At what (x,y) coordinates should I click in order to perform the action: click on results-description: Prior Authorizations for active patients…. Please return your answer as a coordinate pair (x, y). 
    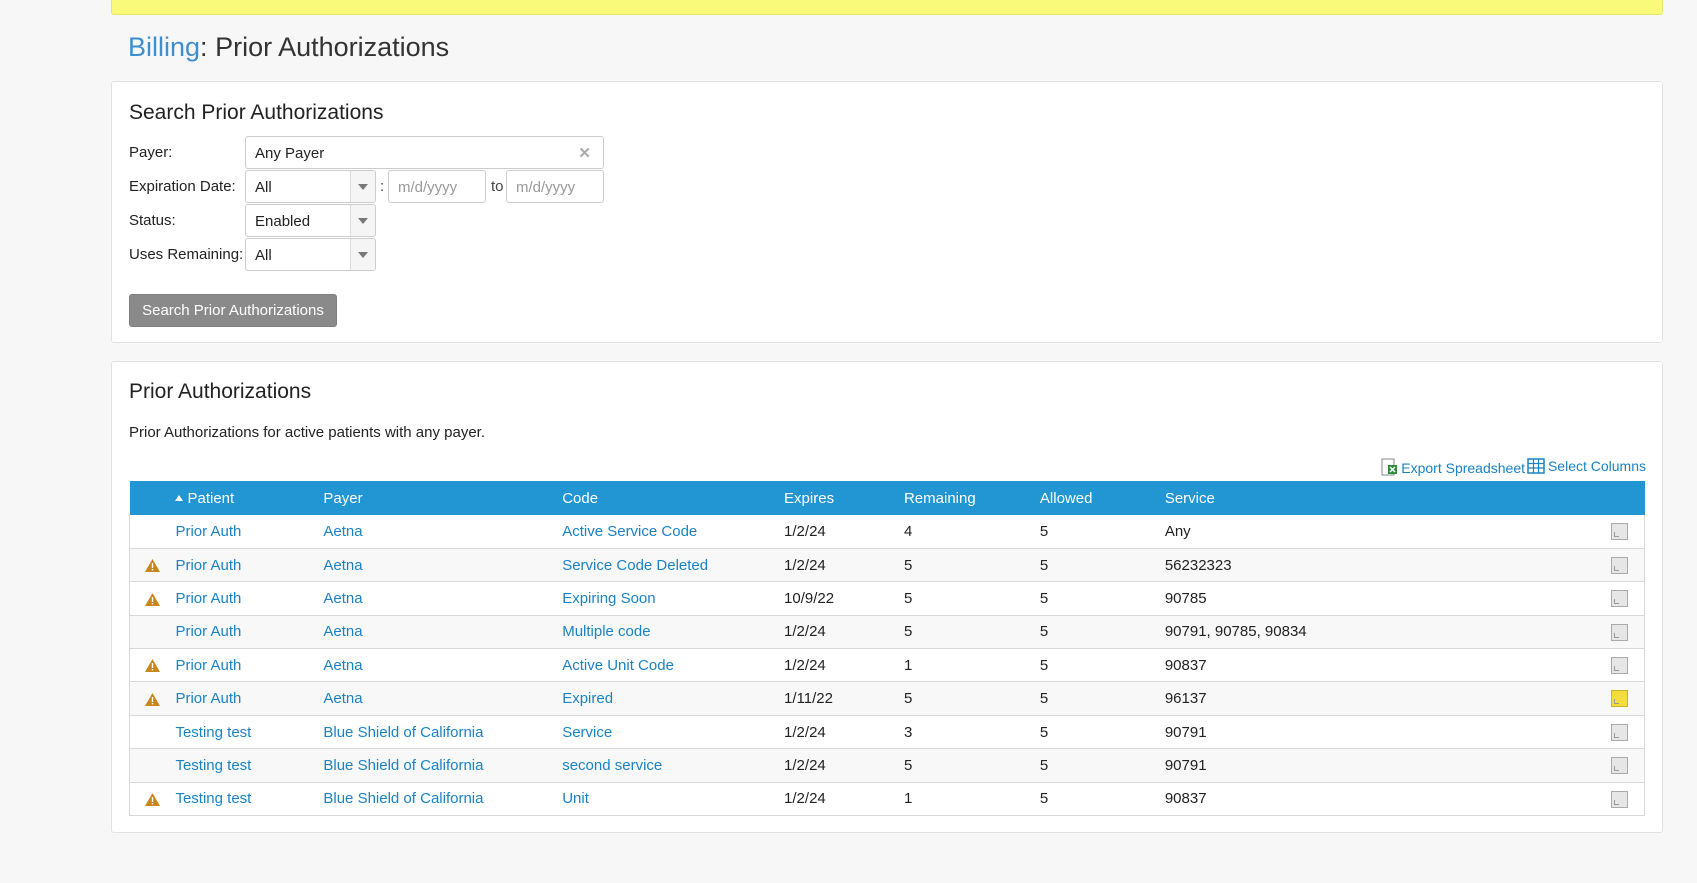
    Looking at the image, I should click on (307, 432).